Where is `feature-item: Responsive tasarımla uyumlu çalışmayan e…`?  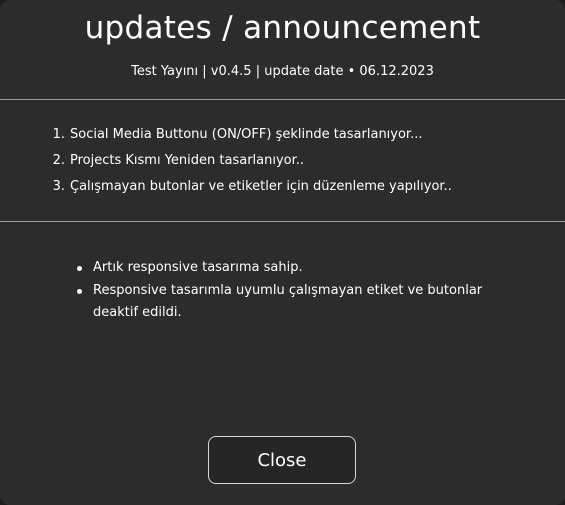
feature-item: Responsive tasarımla uyumlu çalışmayan e… is located at coordinates (282, 302).